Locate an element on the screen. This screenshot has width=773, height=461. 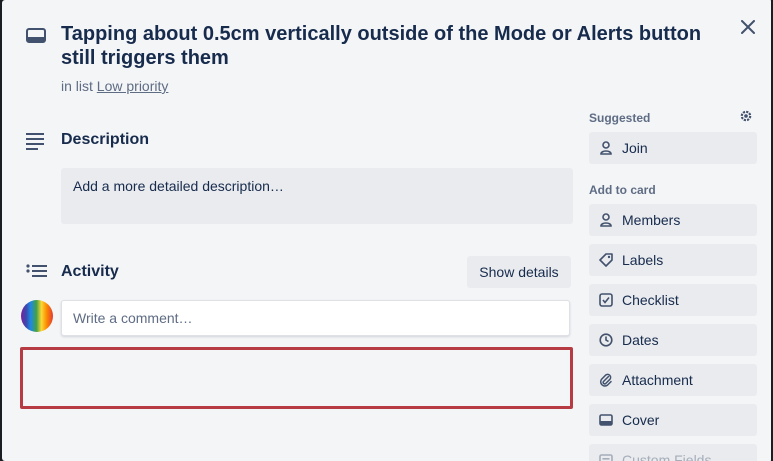
paperclip-icon is located at coordinates (606, 380).